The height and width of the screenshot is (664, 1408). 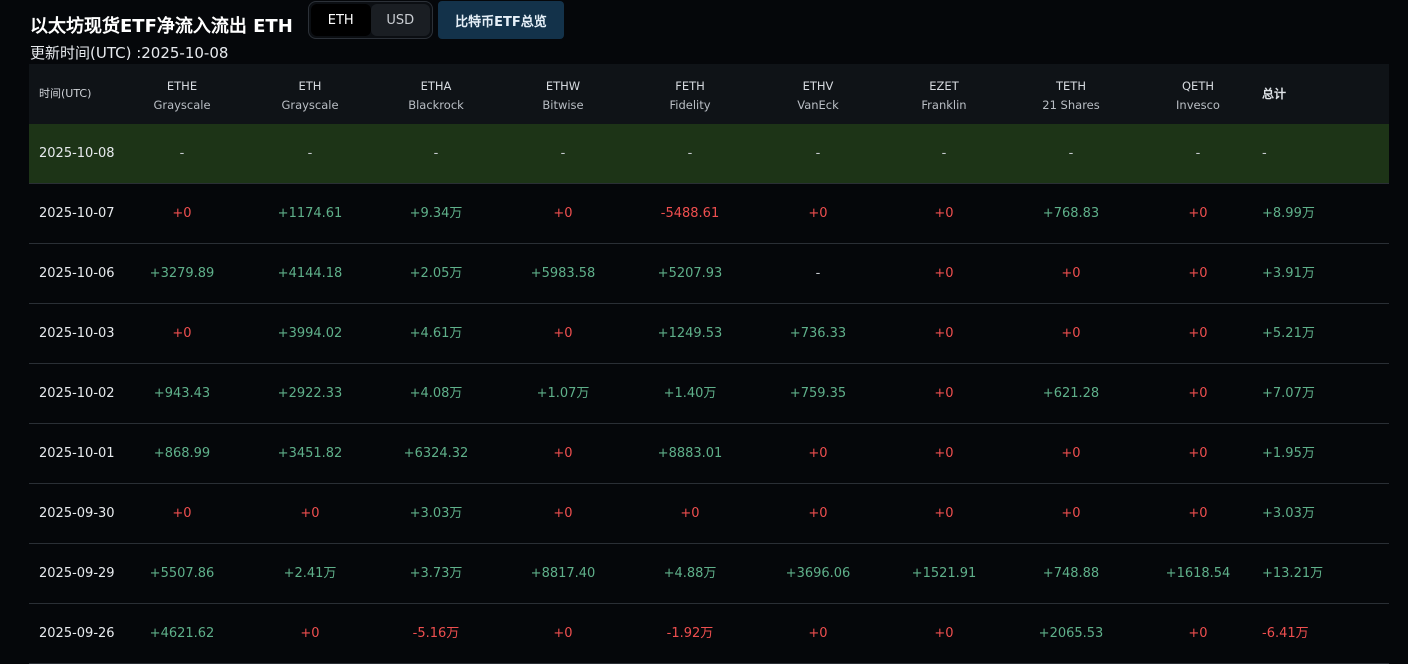 I want to click on column-issuer: Bitwise, so click(x=563, y=105).